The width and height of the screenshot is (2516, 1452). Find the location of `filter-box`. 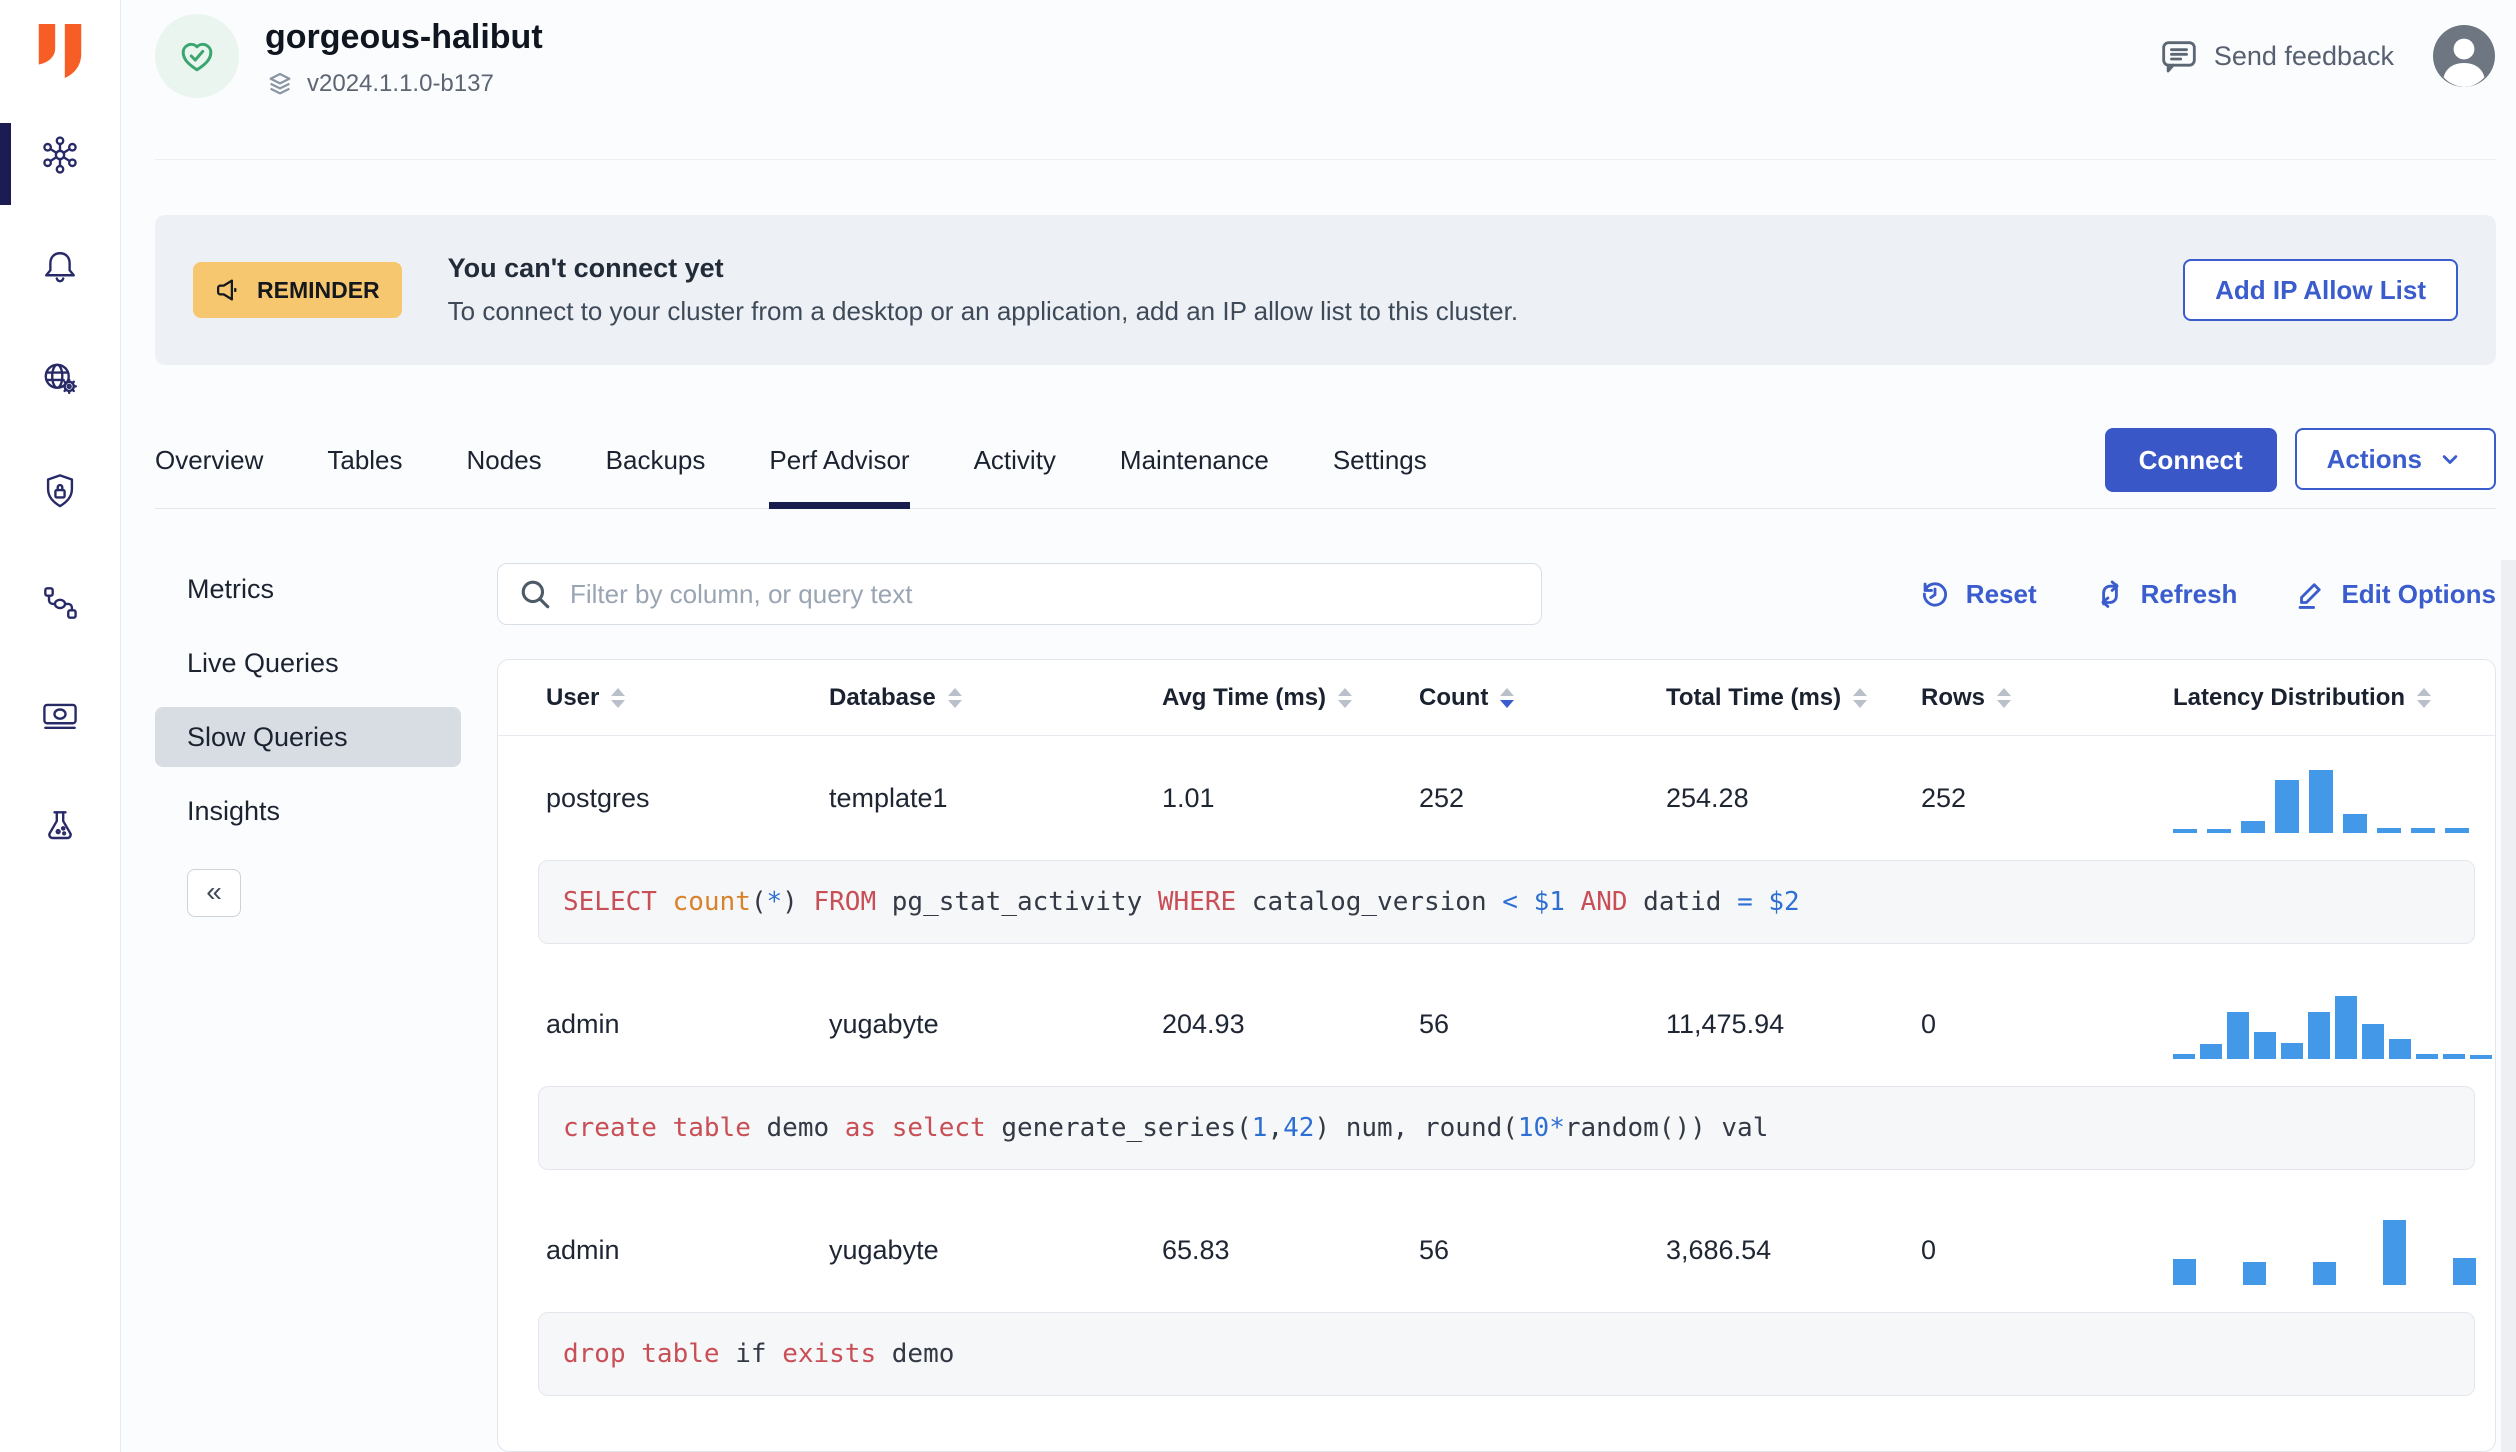

filter-box is located at coordinates (1019, 594).